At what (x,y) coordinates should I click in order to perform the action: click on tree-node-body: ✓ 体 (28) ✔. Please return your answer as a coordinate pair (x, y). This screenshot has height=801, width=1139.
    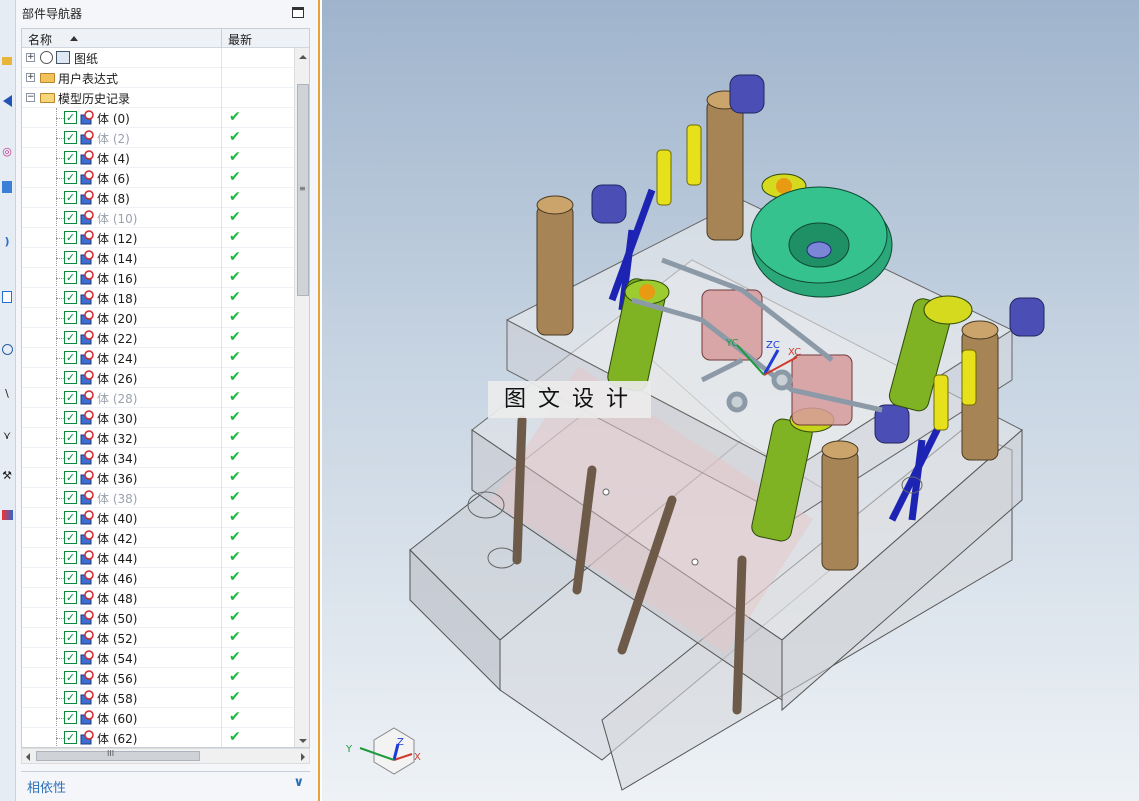
    Looking at the image, I should click on (158, 398).